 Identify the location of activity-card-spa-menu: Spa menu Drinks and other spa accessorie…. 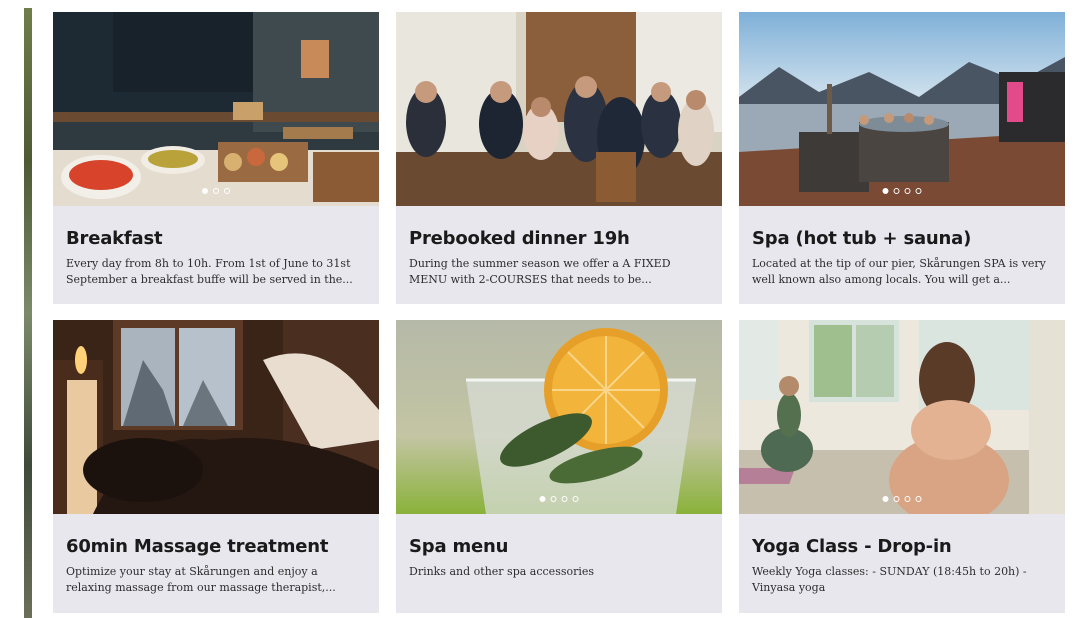
(559, 466).